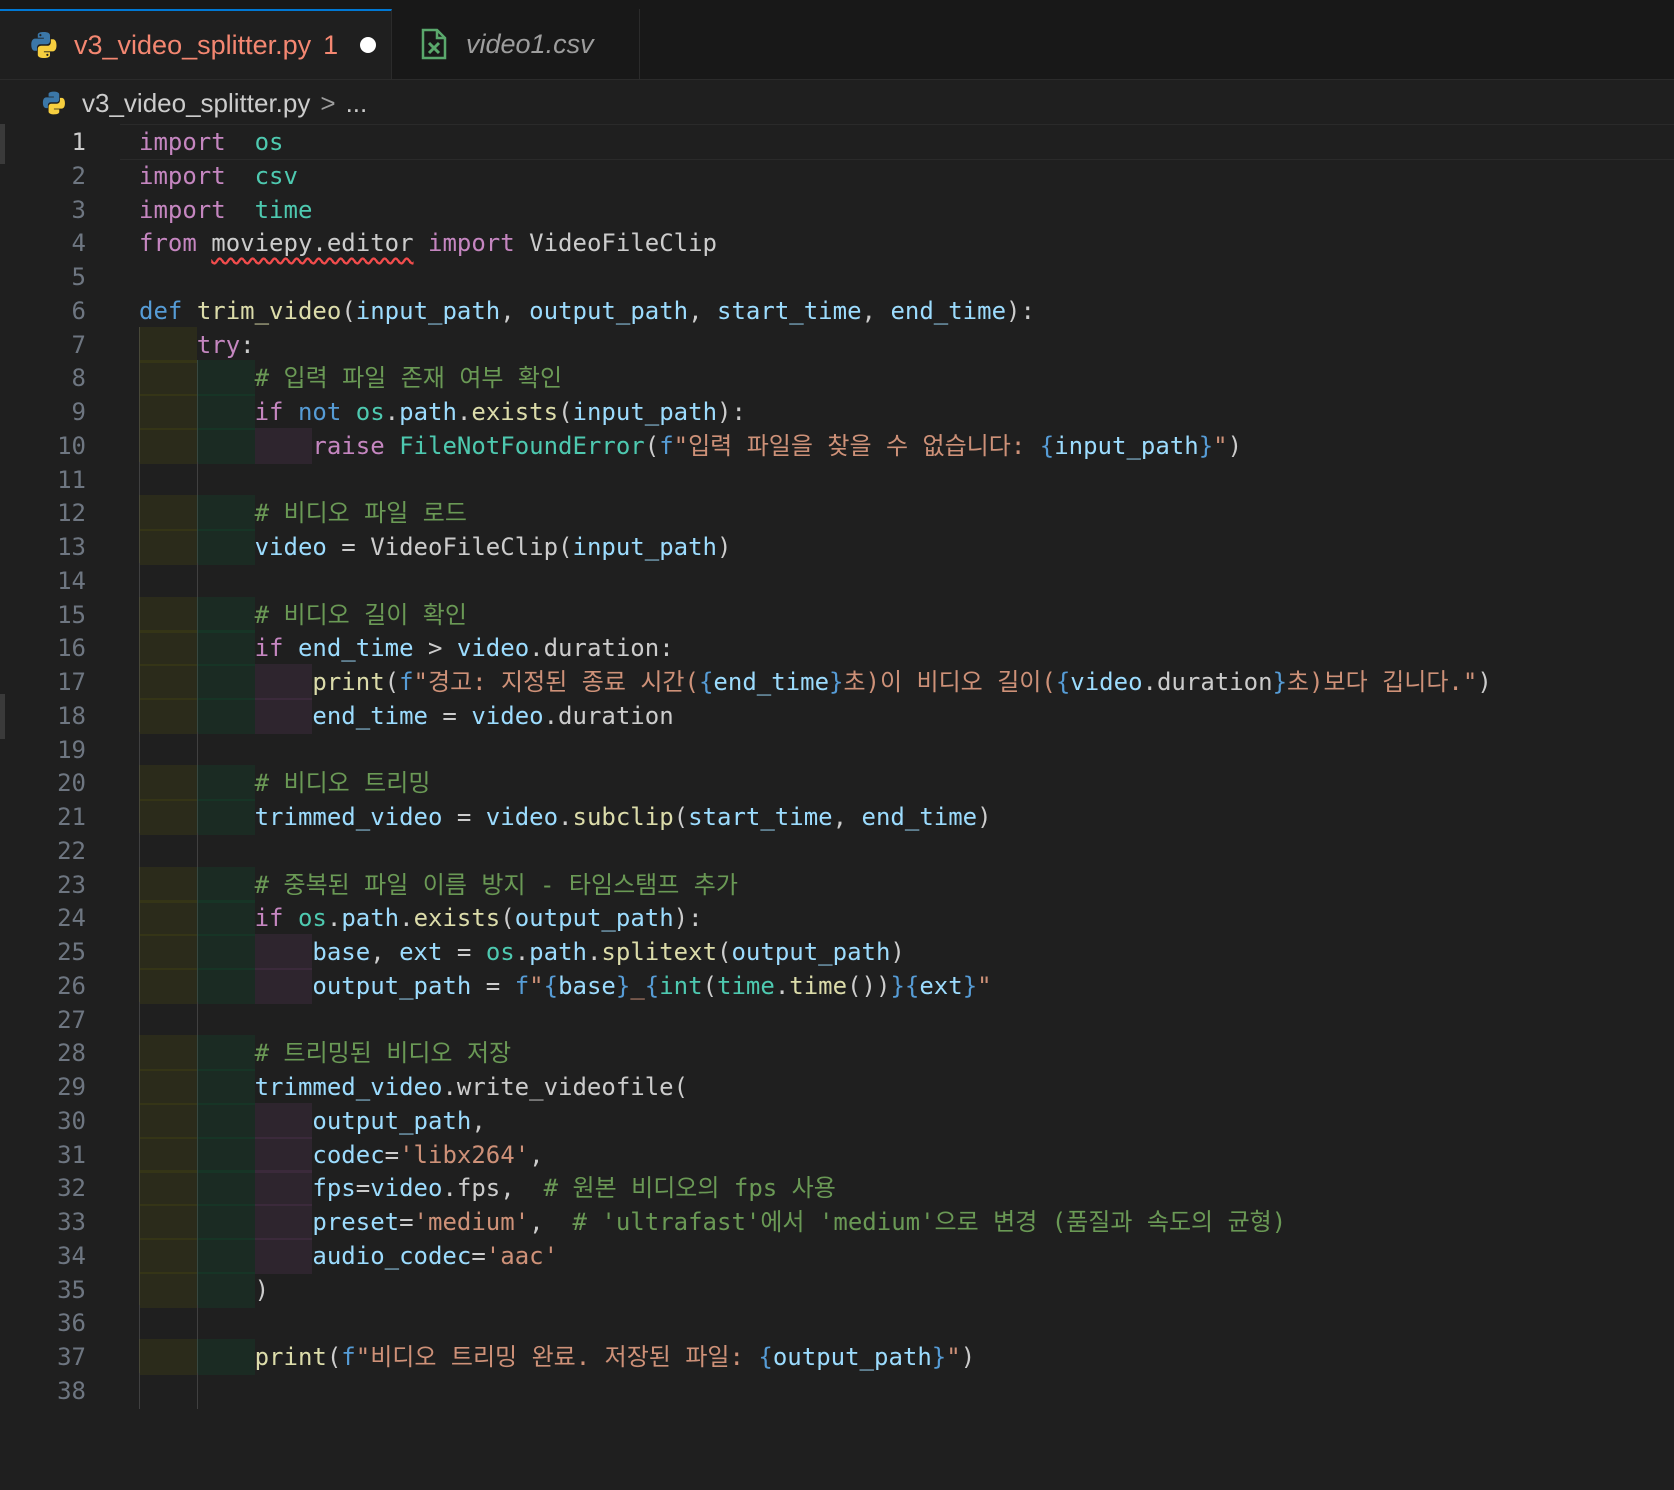 The image size is (1674, 1490). I want to click on code-line: 2 import csv, so click(837, 176).